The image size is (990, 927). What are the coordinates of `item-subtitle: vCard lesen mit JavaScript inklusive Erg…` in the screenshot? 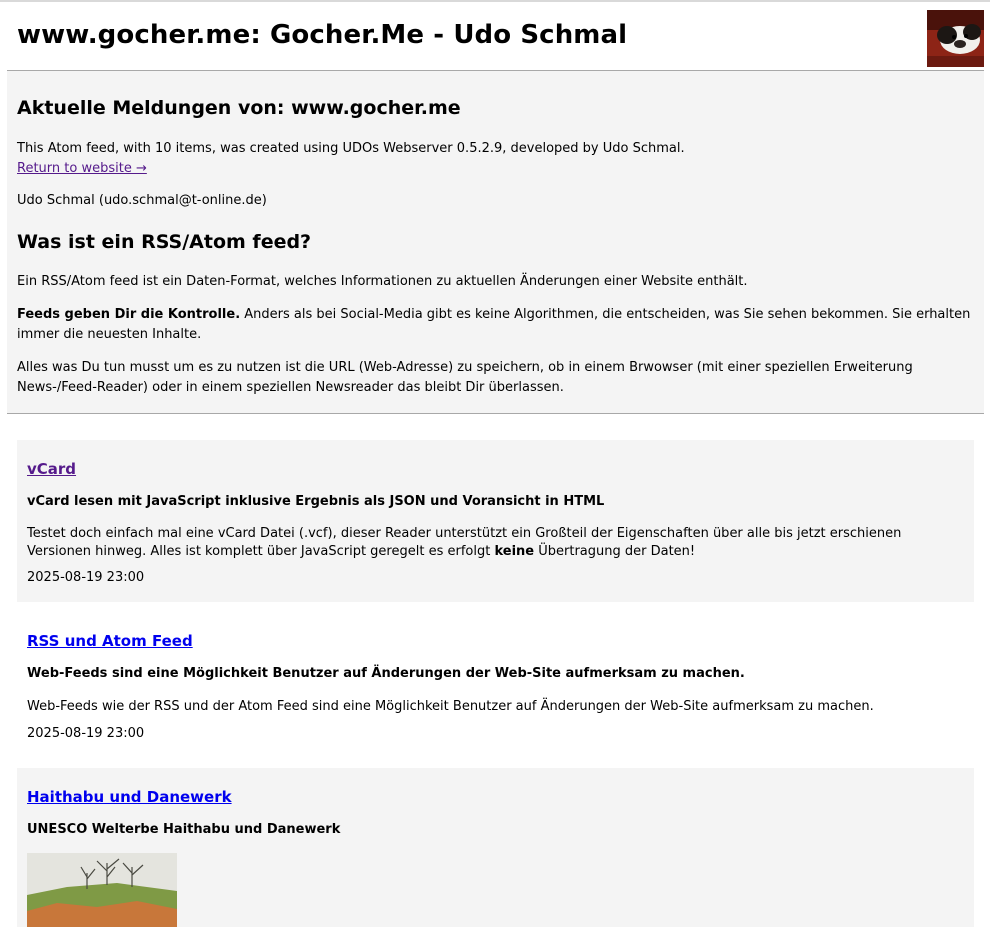 It's located at (316, 501).